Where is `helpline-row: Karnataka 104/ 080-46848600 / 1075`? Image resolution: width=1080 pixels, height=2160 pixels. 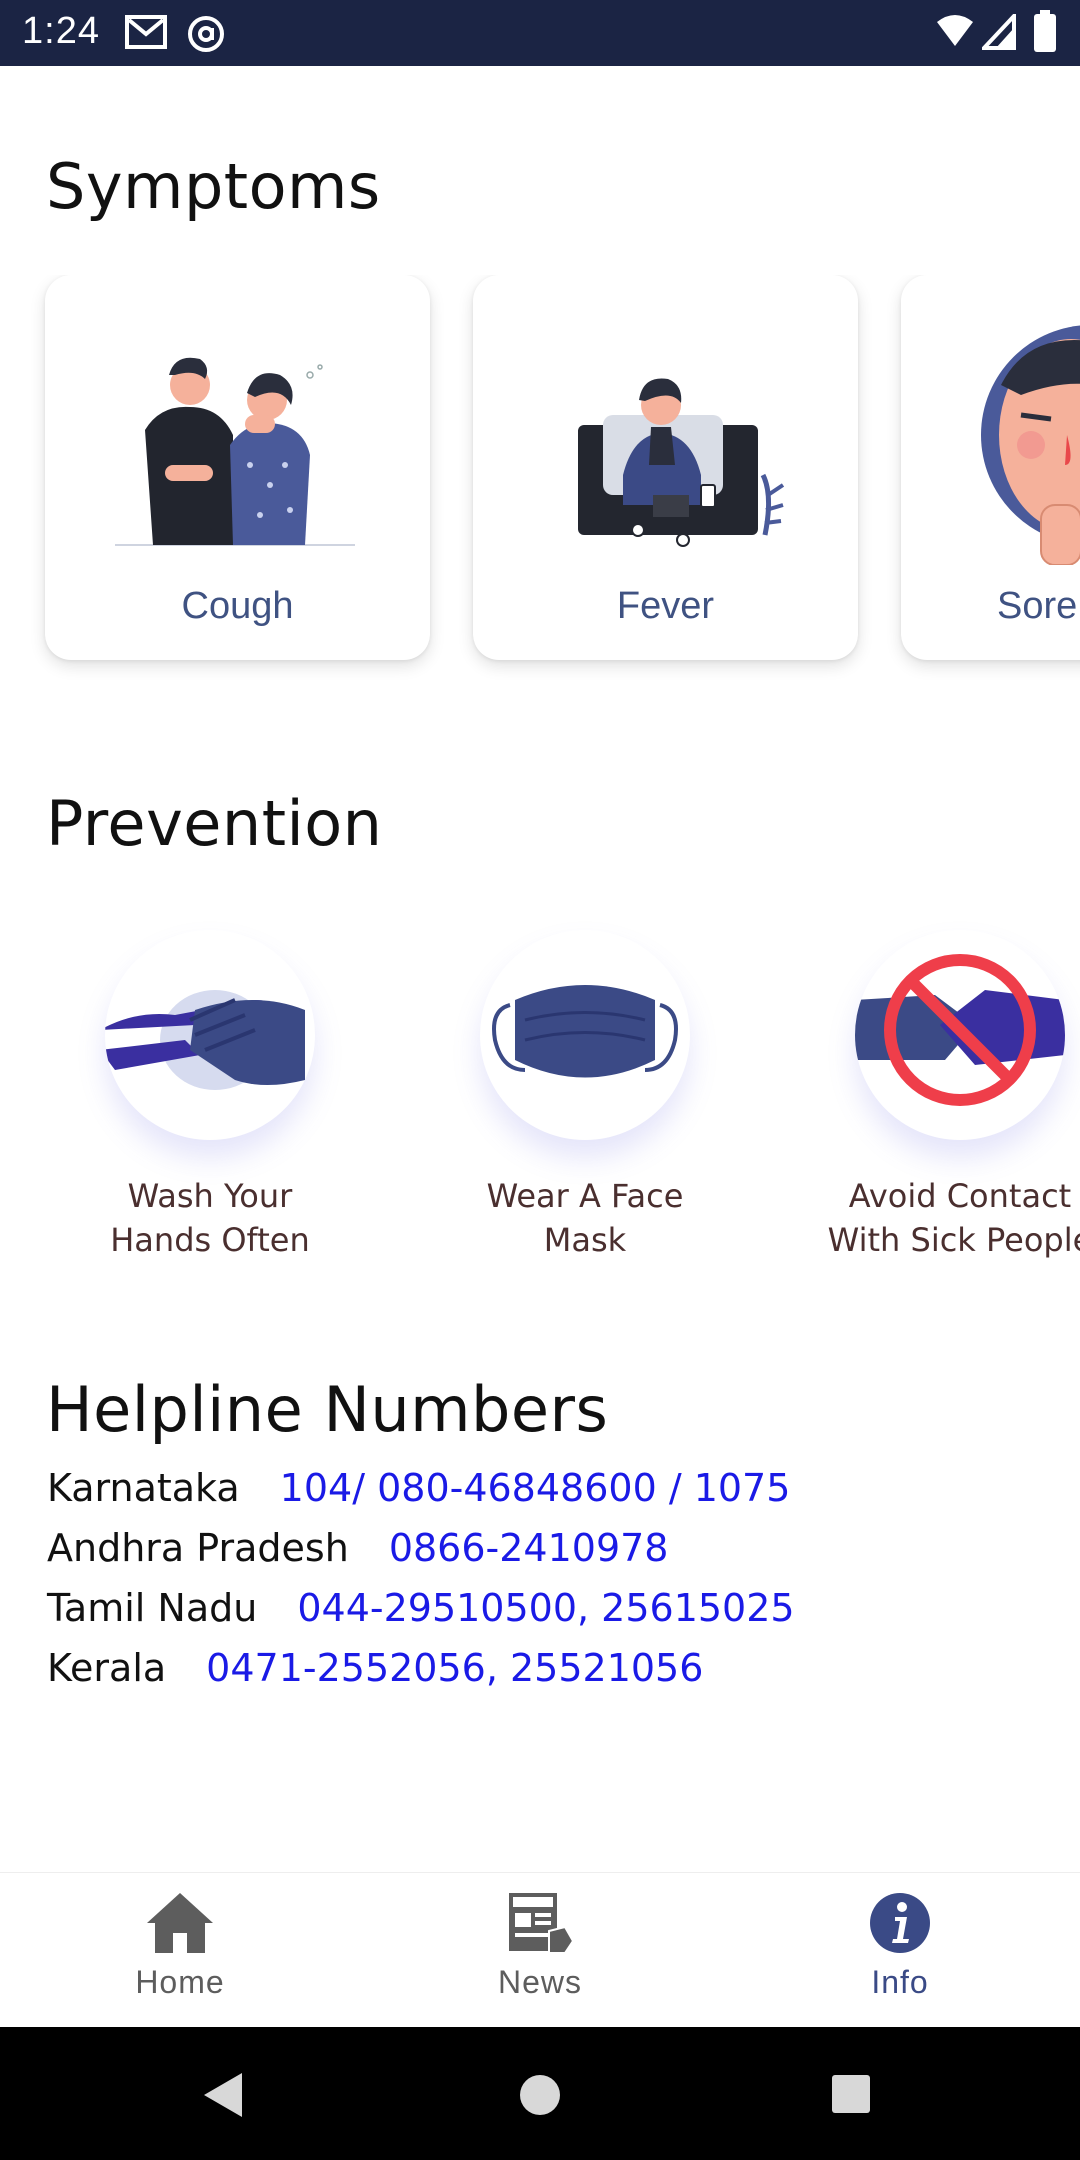
helpline-row: Karnataka 104/ 080-46848600 / 1075 is located at coordinates (418, 1488).